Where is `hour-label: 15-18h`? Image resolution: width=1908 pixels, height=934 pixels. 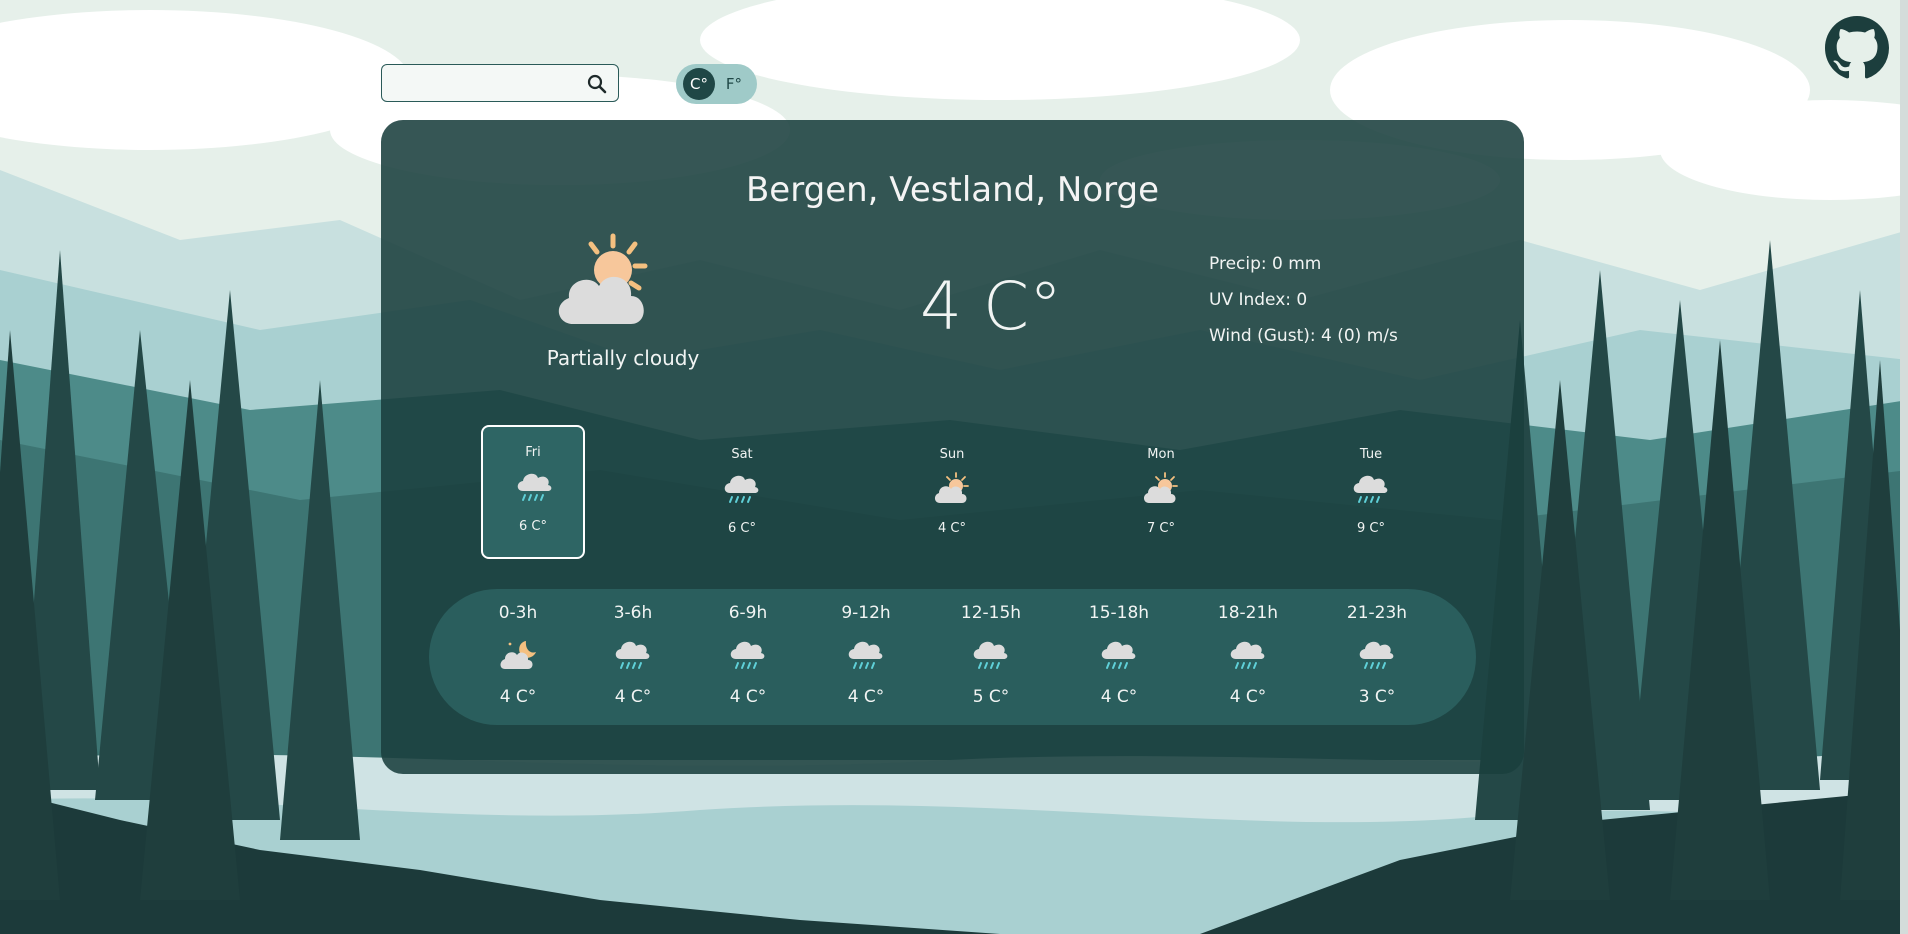
hour-label: 15-18h is located at coordinates (1119, 613).